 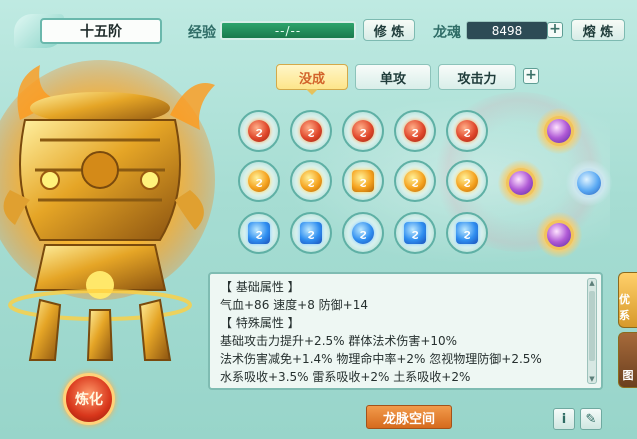 I want to click on scroll-thumb, so click(x=592, y=326).